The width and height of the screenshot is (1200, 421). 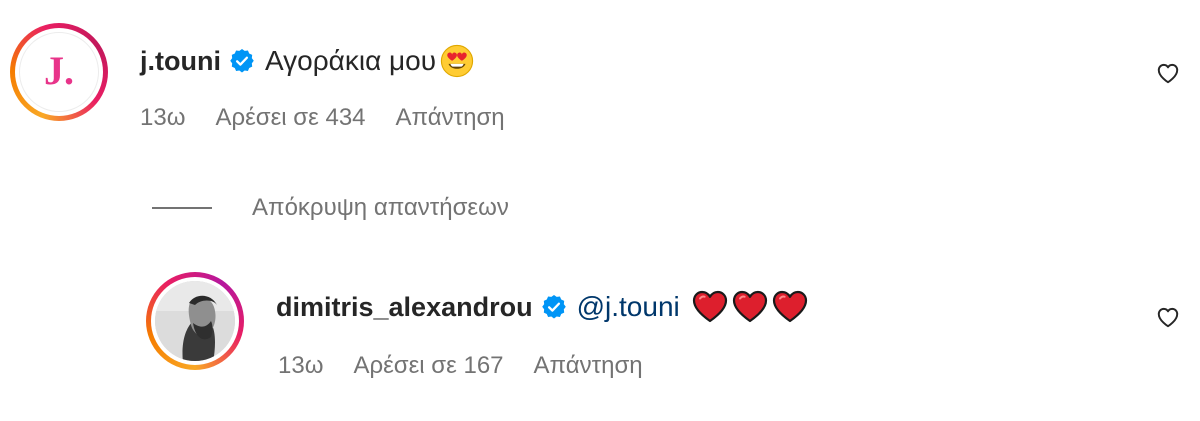 I want to click on comment-likes: Αρέσει σε 434, so click(x=290, y=118).